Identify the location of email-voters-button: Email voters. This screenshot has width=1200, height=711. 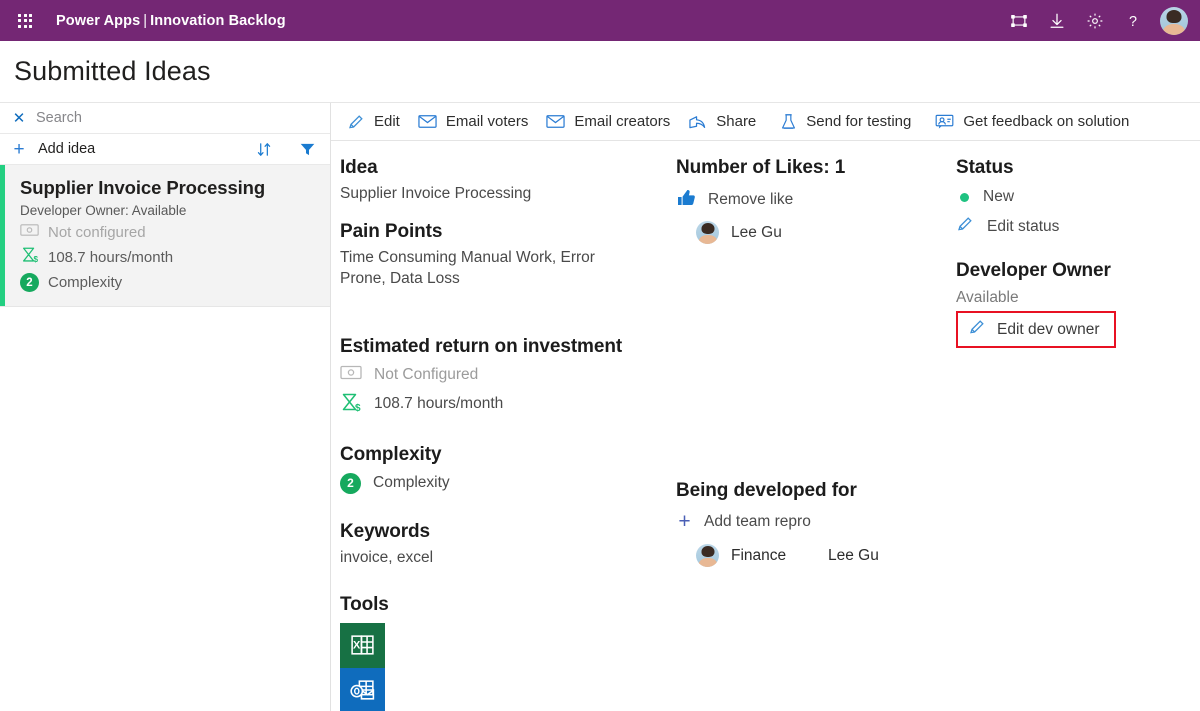
(478, 122).